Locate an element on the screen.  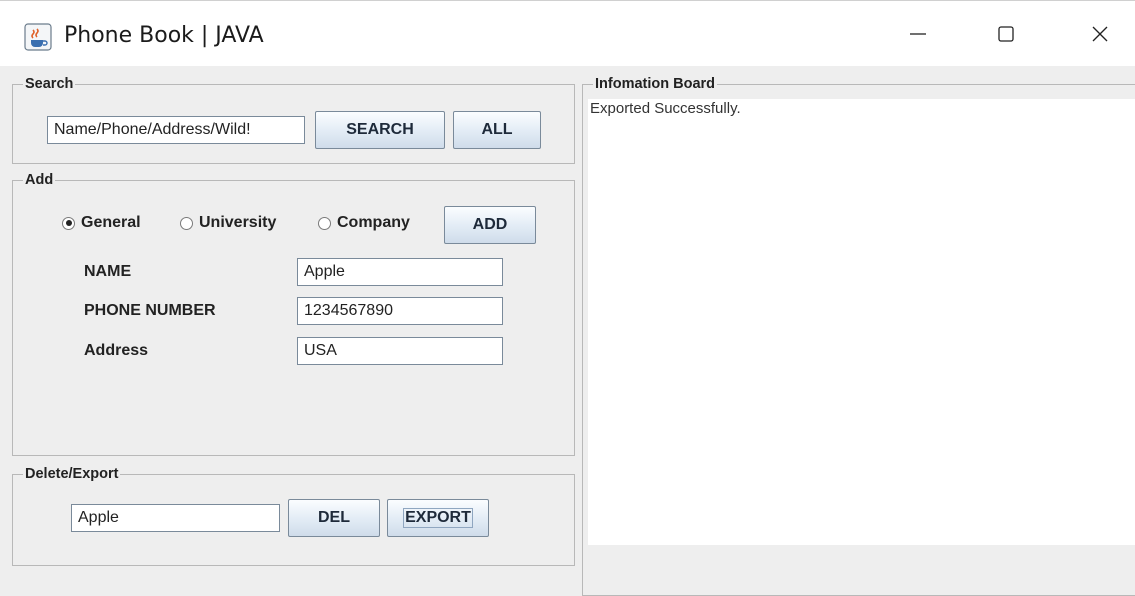
radio-university-button is located at coordinates (186, 223).